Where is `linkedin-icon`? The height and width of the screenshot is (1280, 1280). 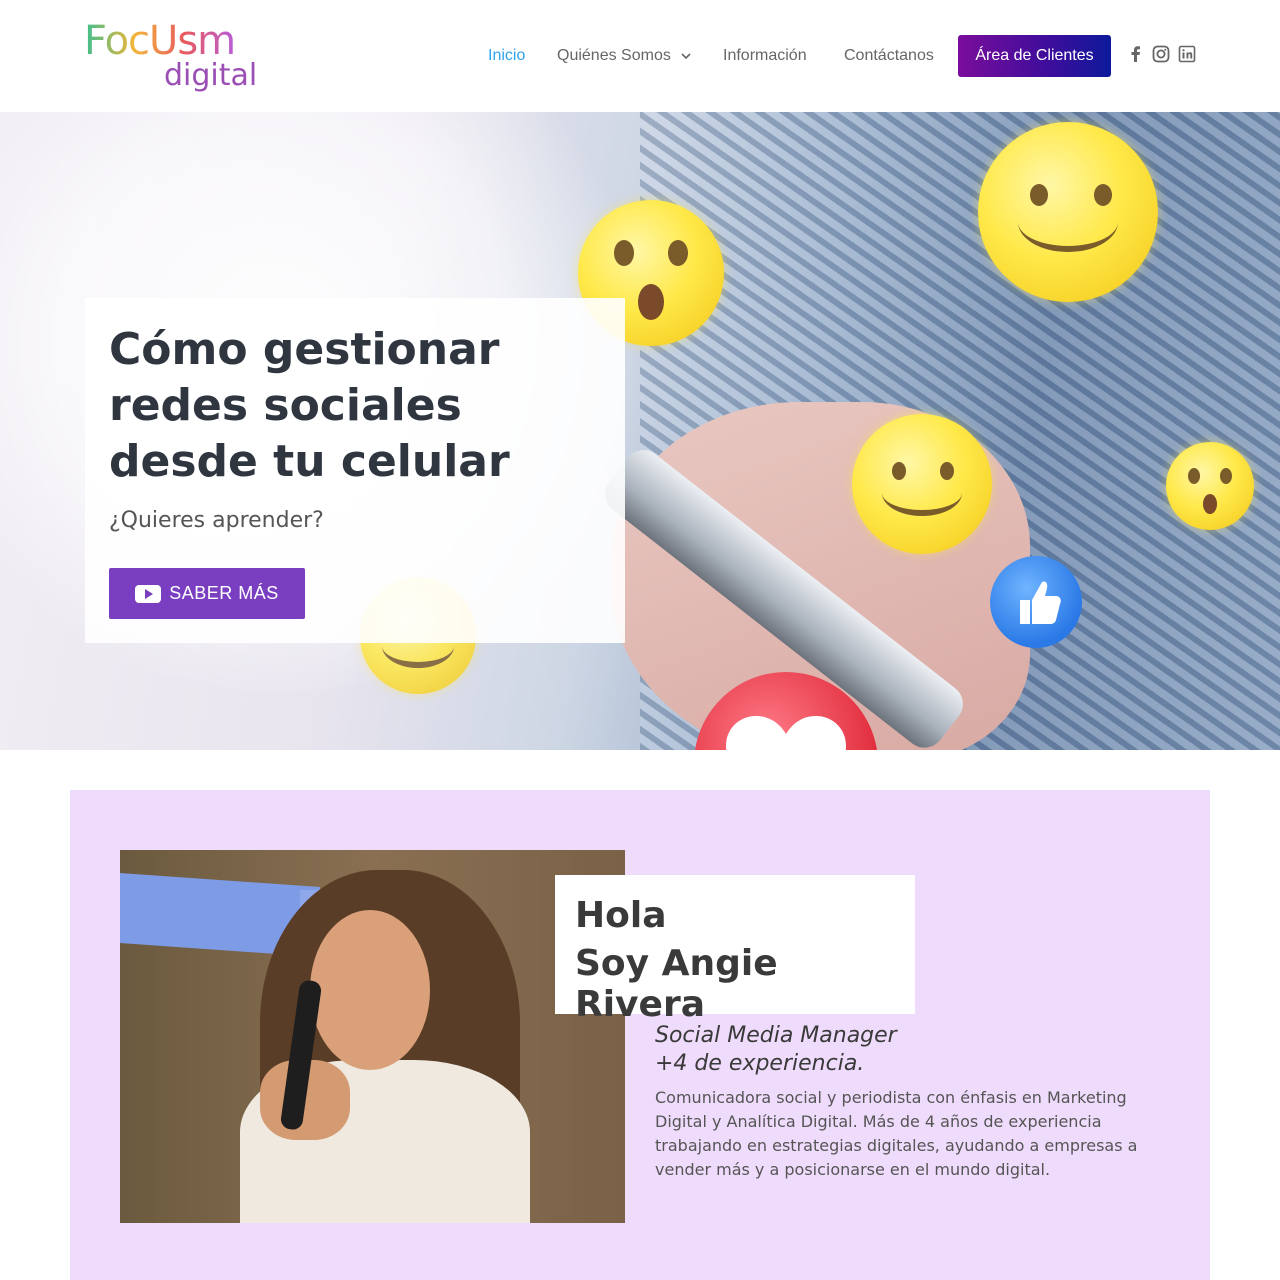 linkedin-icon is located at coordinates (1187, 54).